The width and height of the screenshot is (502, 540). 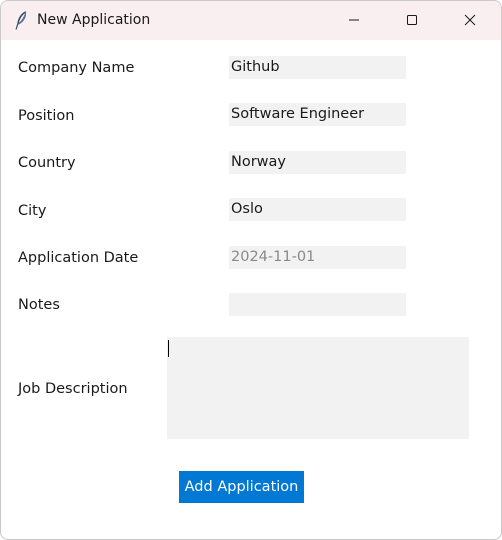 I want to click on window-title: New Application, so click(x=94, y=20).